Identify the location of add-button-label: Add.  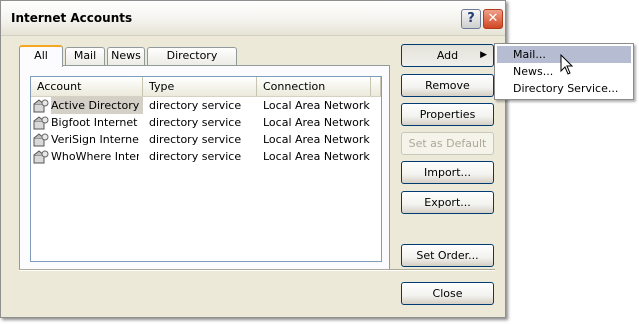
(447, 55).